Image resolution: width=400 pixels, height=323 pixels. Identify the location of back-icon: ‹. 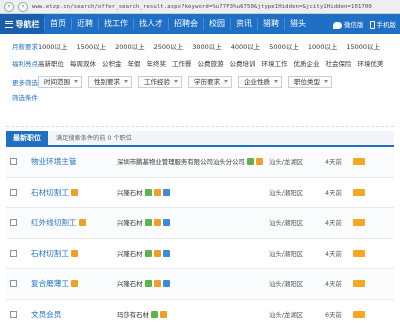
(9, 6).